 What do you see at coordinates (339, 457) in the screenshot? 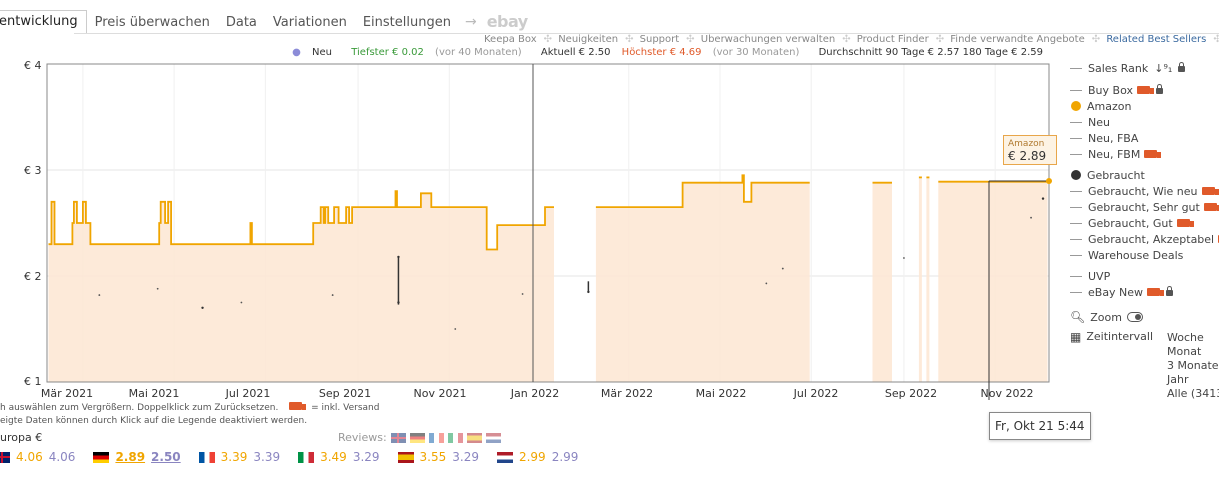
I see `price-it: 3.49 3.29` at bounding box center [339, 457].